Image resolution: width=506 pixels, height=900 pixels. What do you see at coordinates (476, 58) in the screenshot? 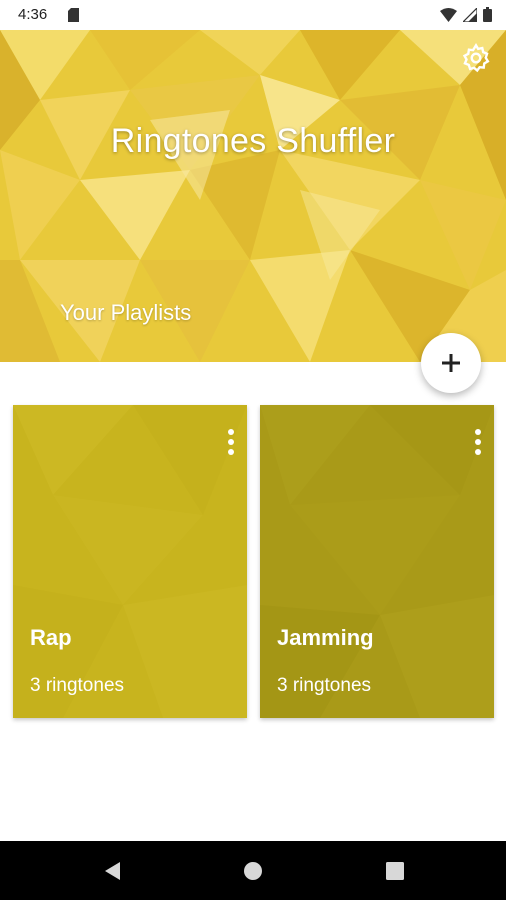
I see `gear-icon` at bounding box center [476, 58].